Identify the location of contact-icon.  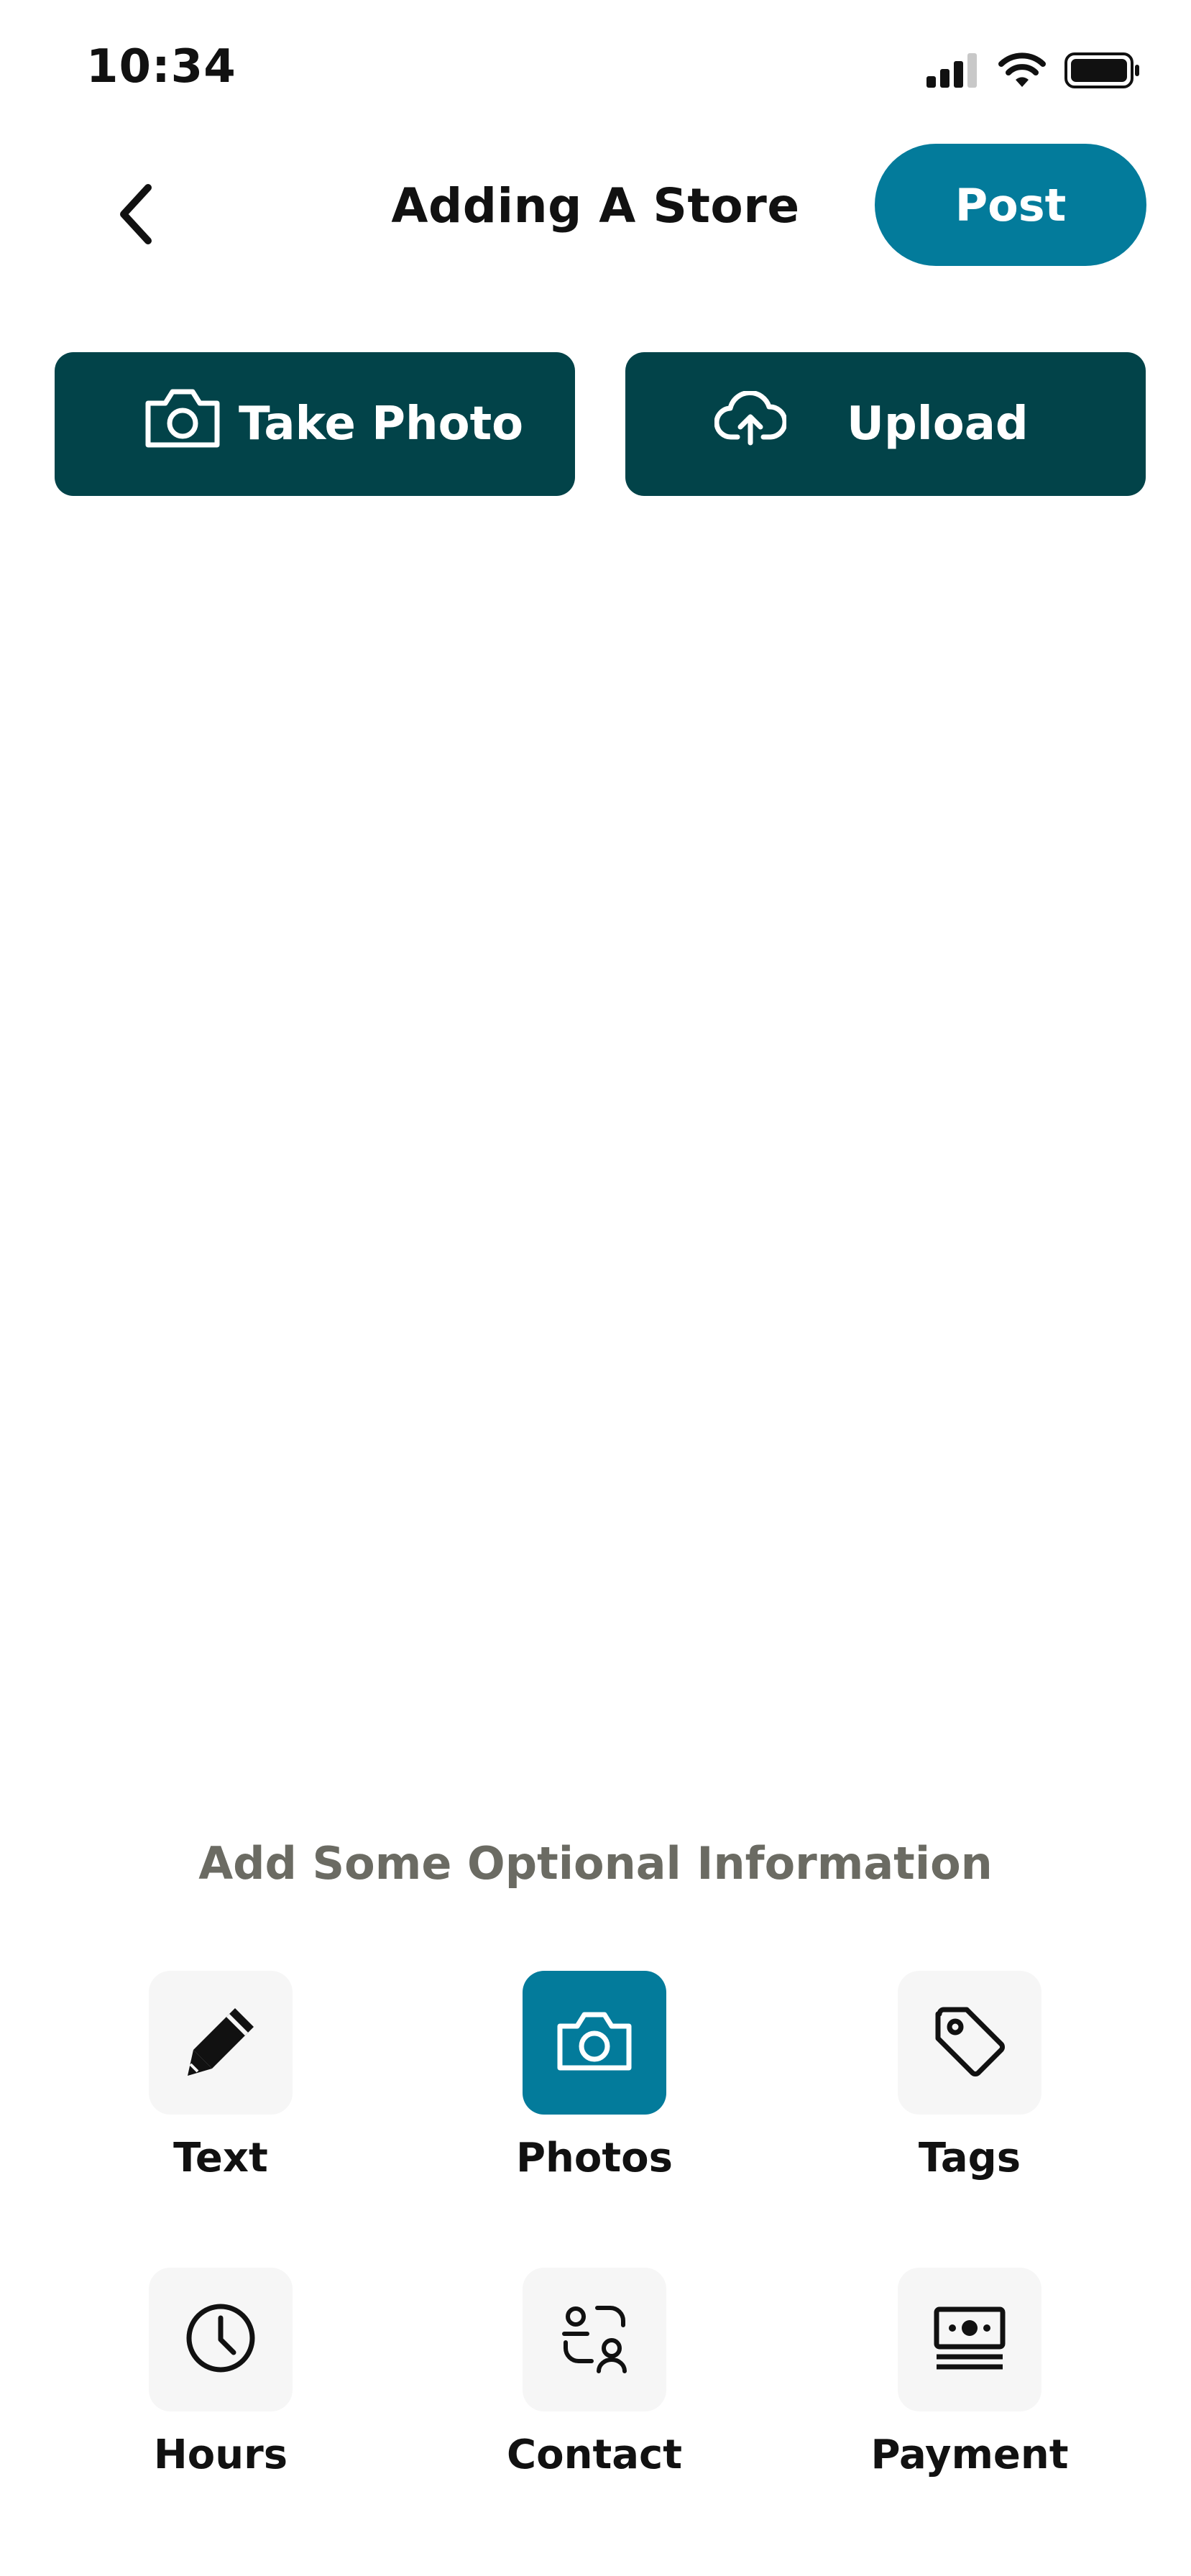
(594, 2340).